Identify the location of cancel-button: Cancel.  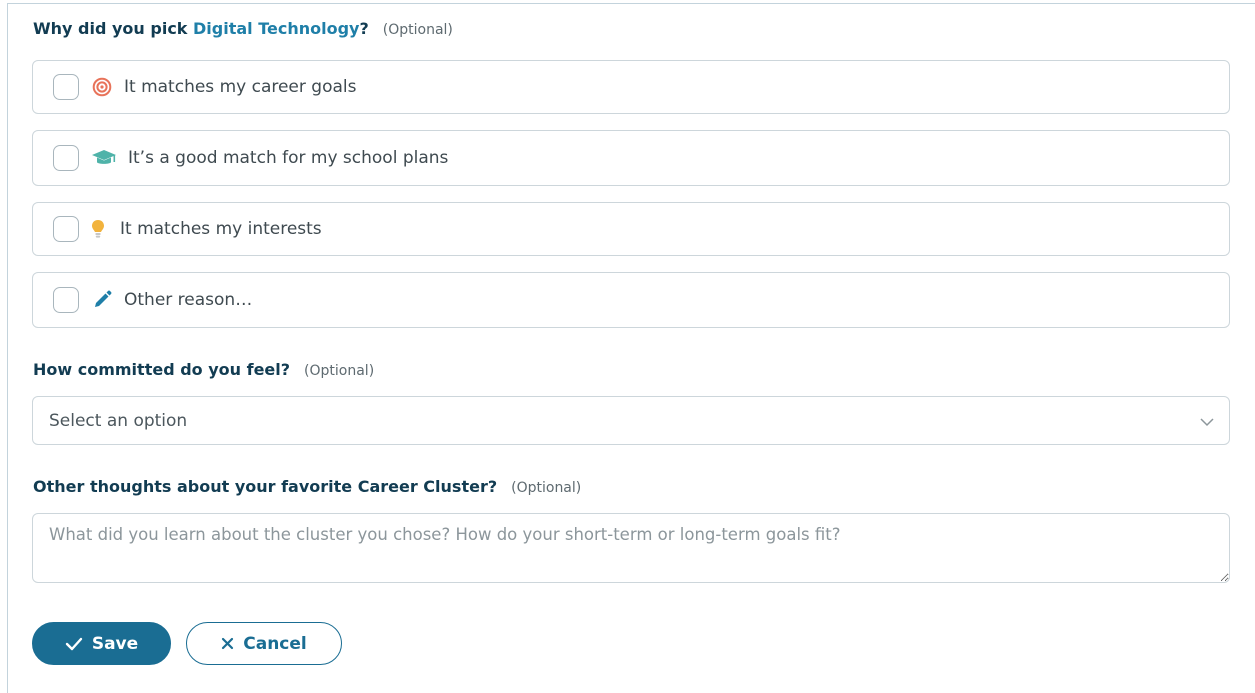
(264, 643).